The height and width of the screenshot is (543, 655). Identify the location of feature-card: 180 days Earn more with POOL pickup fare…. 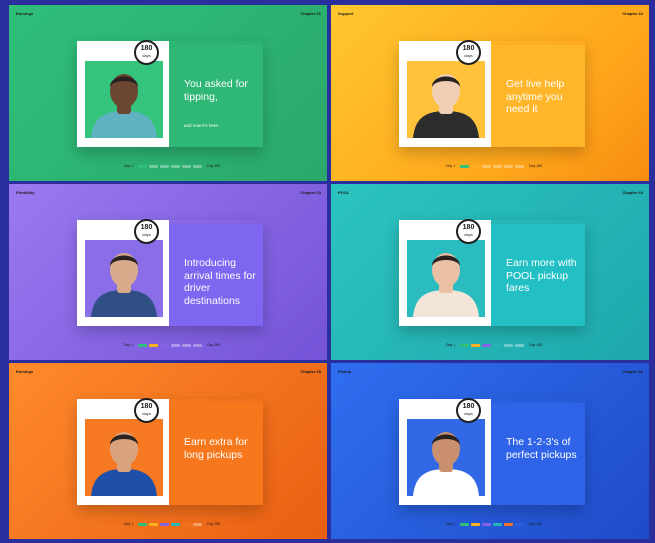
(492, 272).